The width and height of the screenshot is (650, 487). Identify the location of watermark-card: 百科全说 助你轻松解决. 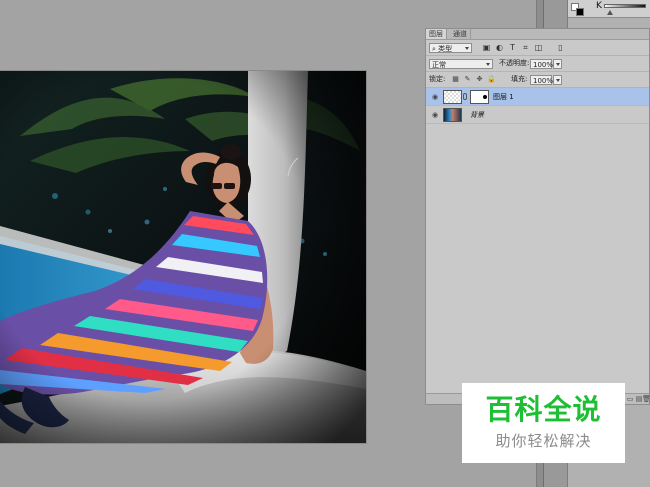
(543, 423).